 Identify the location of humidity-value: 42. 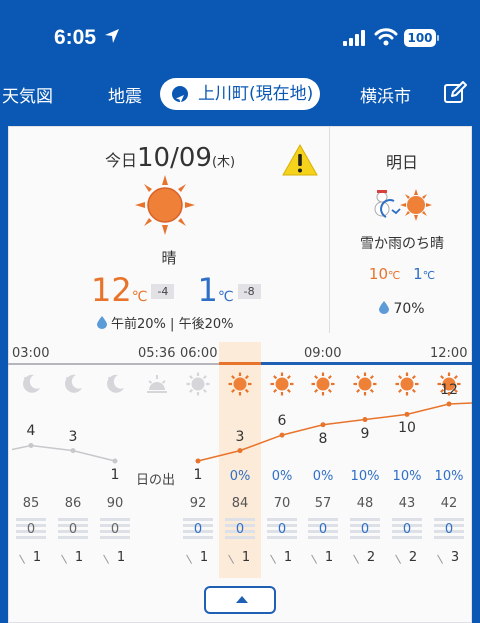
(449, 503).